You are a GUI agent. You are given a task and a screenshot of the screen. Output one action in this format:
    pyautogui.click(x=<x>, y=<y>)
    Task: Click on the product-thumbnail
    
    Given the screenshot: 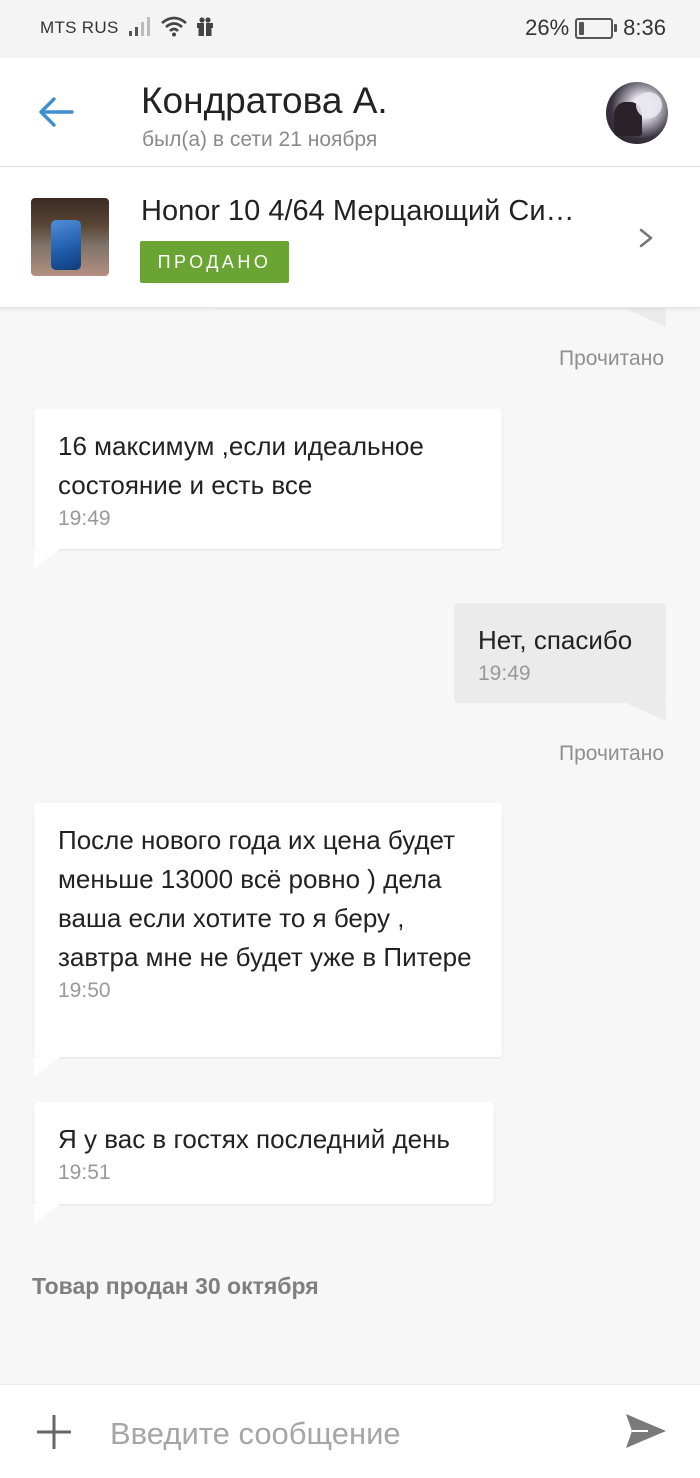 What is the action you would take?
    pyautogui.click(x=70, y=237)
    